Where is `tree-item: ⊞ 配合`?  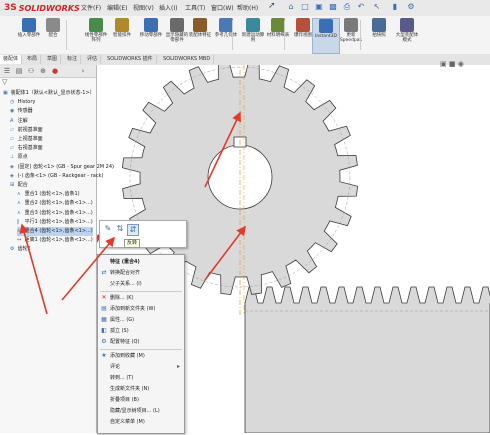
tree-item: ⊞ 配合 is located at coordinates (19, 185).